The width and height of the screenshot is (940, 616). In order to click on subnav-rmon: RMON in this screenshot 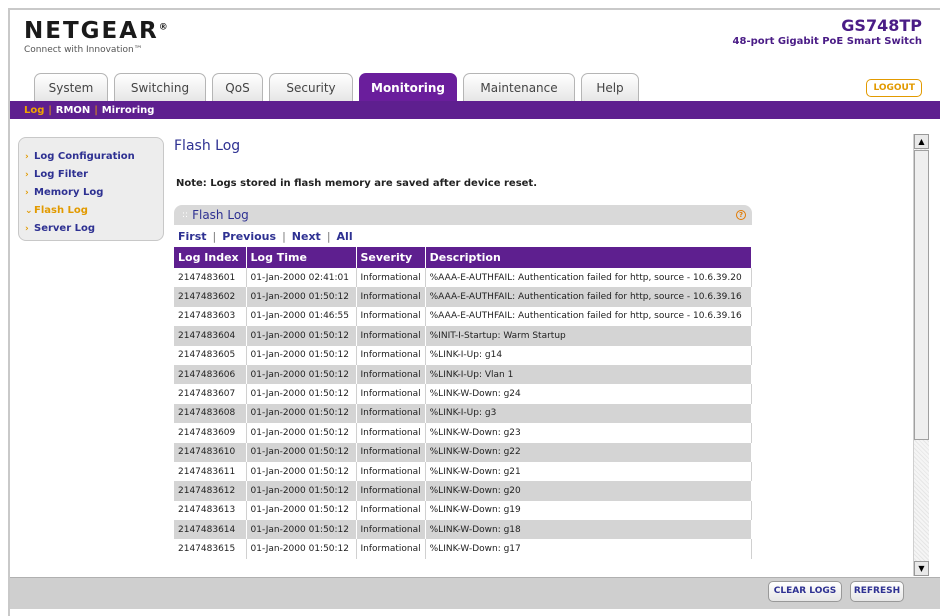, I will do `click(73, 110)`.